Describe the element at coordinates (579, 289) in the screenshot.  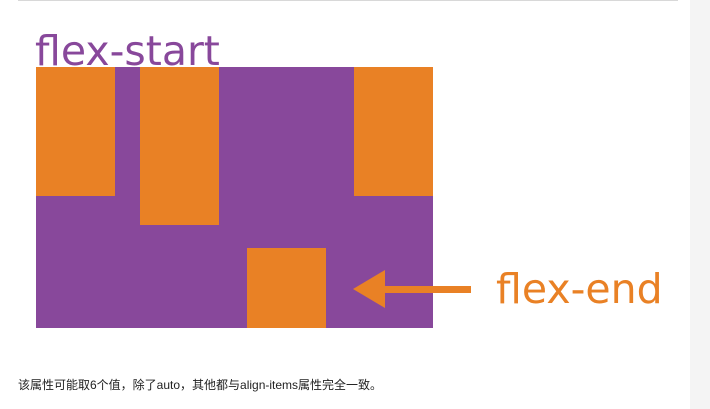
I see `flex-end-label: flex-end` at that location.